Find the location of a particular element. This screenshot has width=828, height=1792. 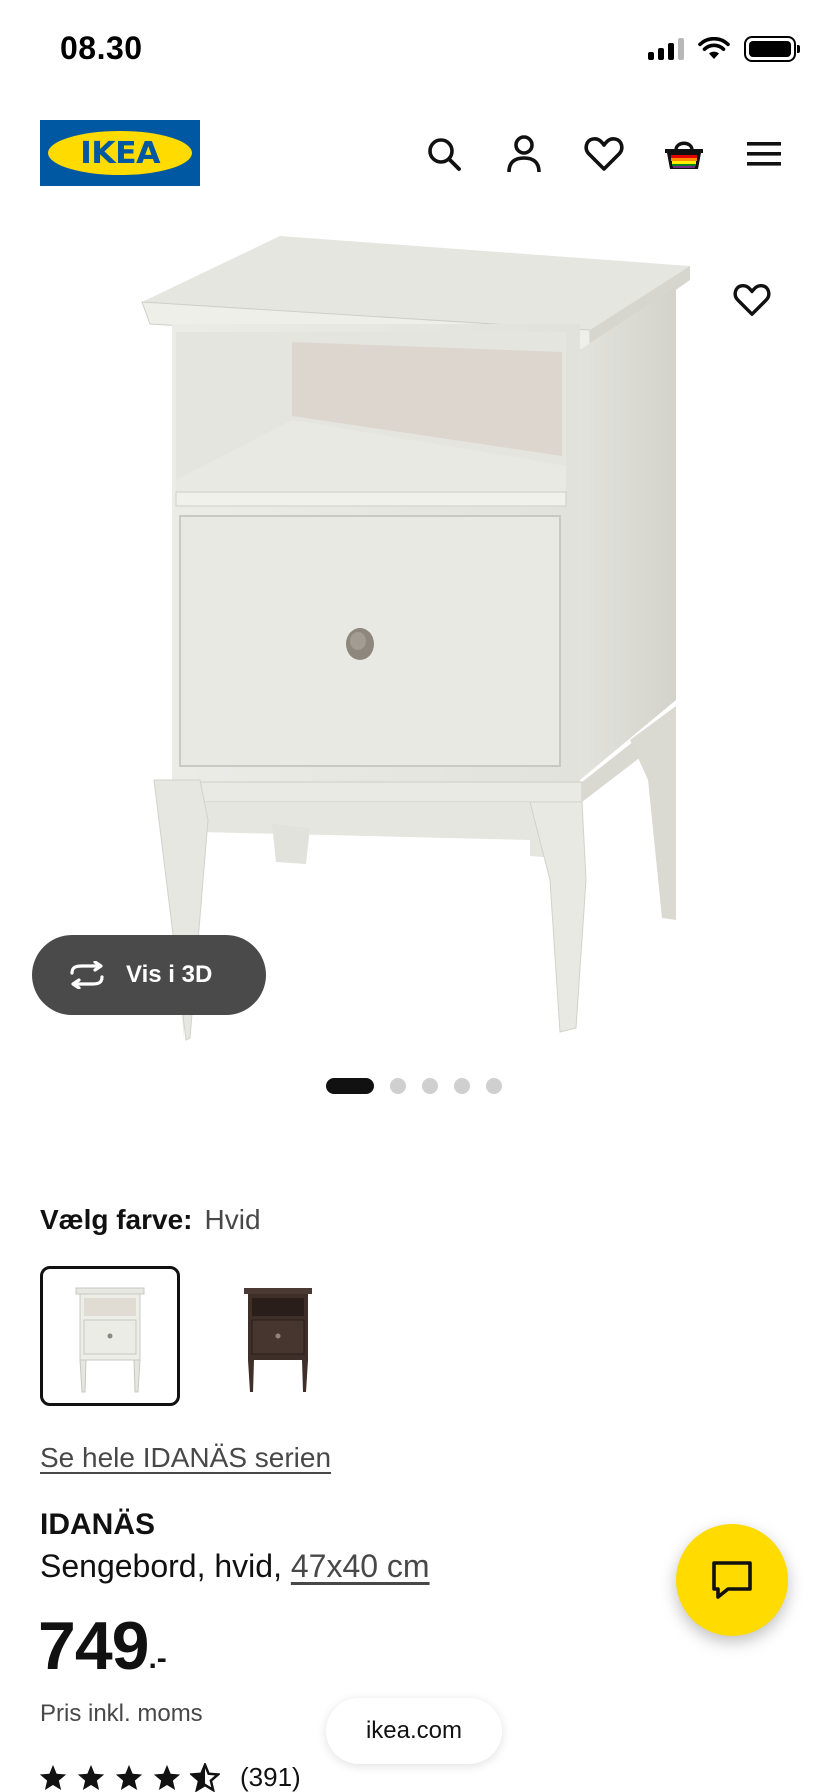

ikea-logo: IKEA is located at coordinates (120, 153).